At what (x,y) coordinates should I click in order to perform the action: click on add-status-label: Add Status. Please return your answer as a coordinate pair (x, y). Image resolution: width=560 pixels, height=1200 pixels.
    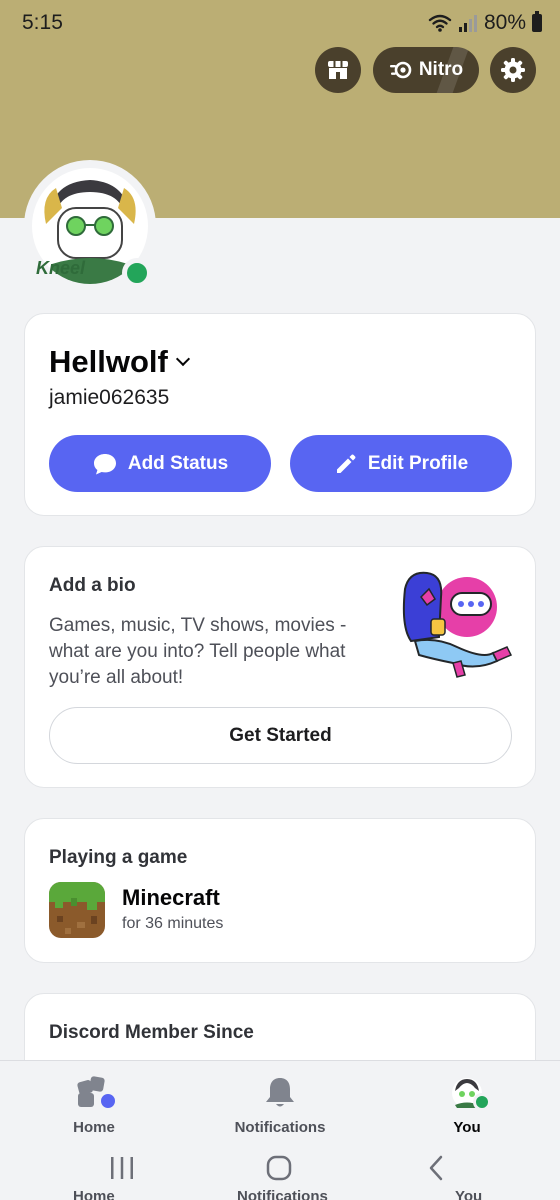
    Looking at the image, I should click on (178, 463).